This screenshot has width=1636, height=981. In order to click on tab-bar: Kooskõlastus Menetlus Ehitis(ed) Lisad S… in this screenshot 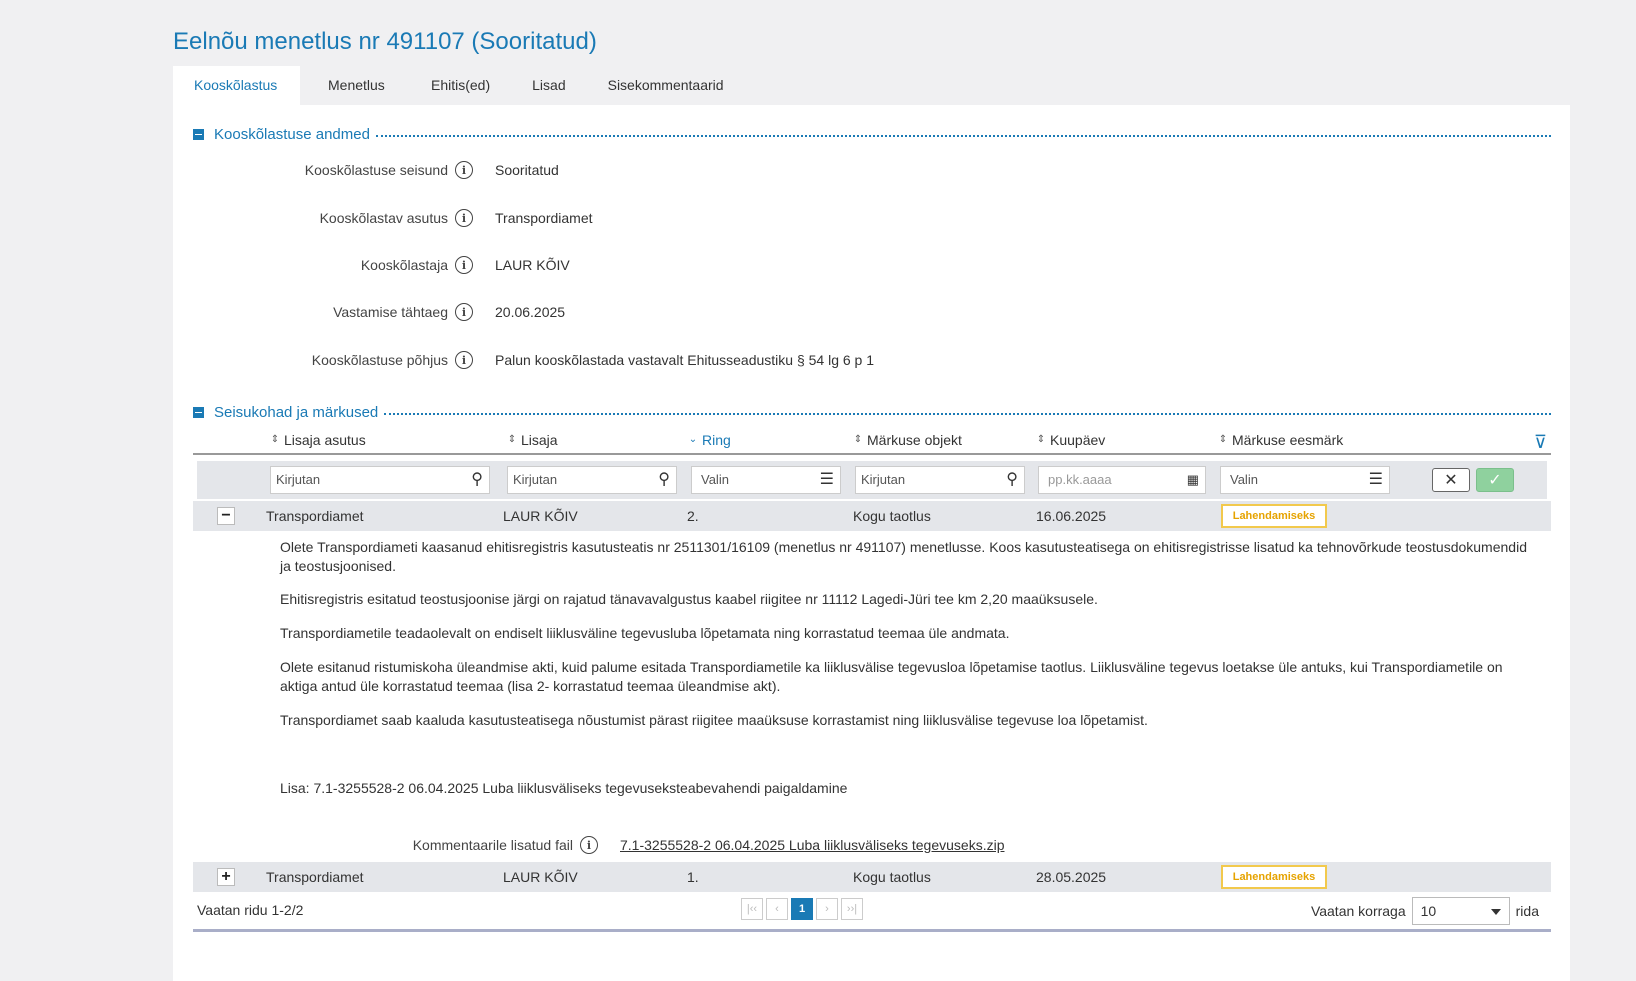, I will do `click(459, 85)`.